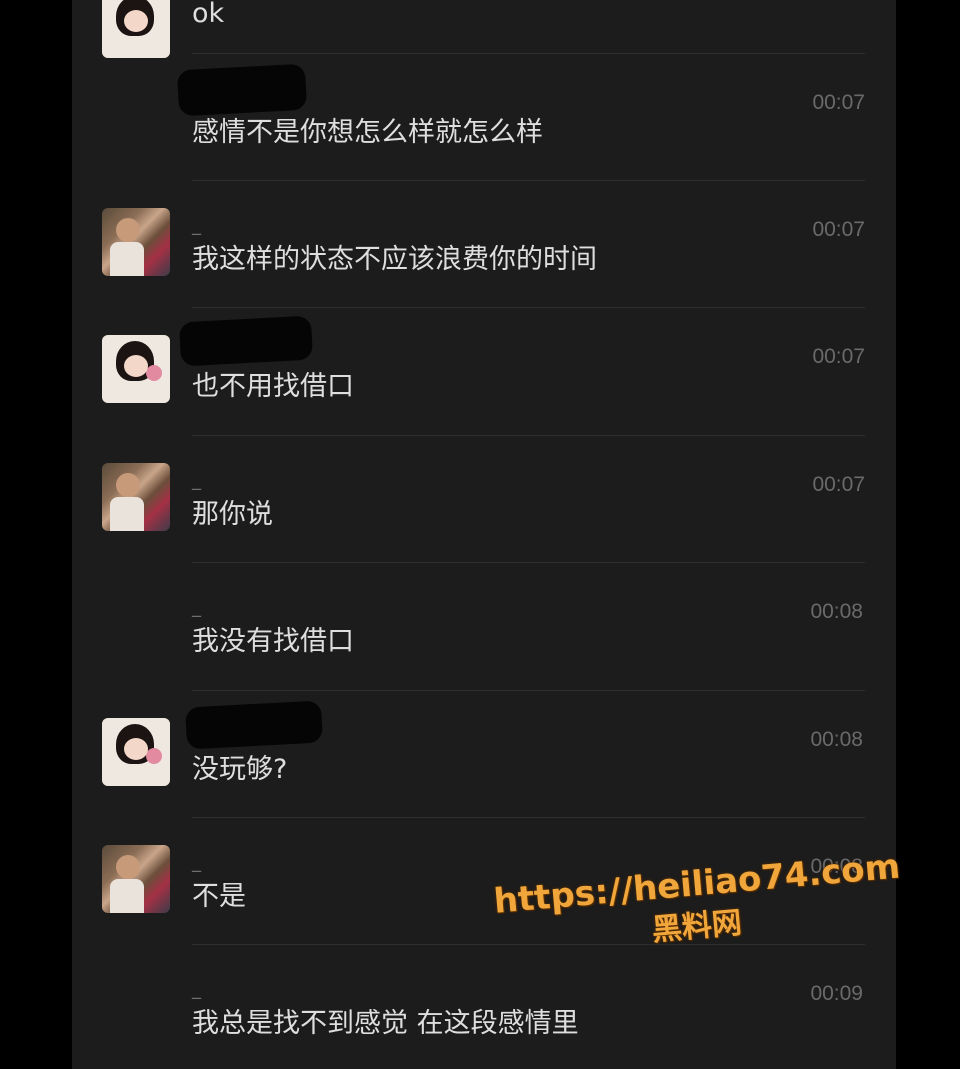  Describe the element at coordinates (394, 259) in the screenshot. I see `message-text: 我这样的状态不应该浪费你的时间` at that location.